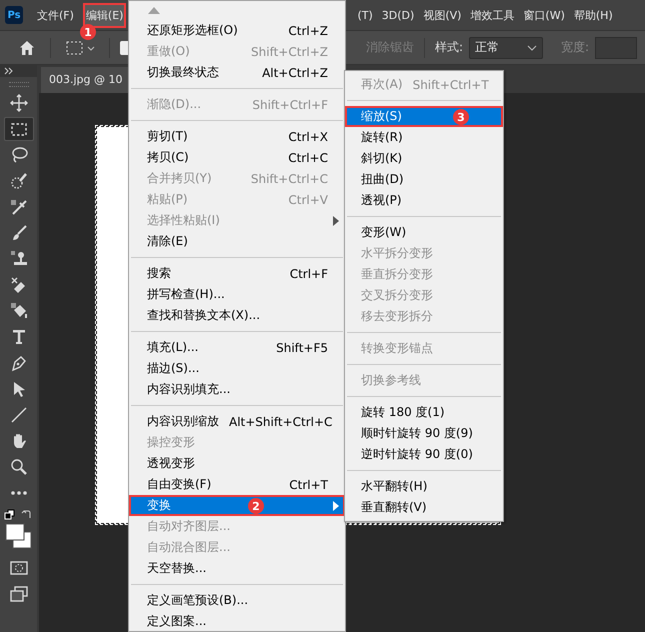 The height and width of the screenshot is (632, 645). I want to click on menu-item: 水平翻转(H), so click(424, 486).